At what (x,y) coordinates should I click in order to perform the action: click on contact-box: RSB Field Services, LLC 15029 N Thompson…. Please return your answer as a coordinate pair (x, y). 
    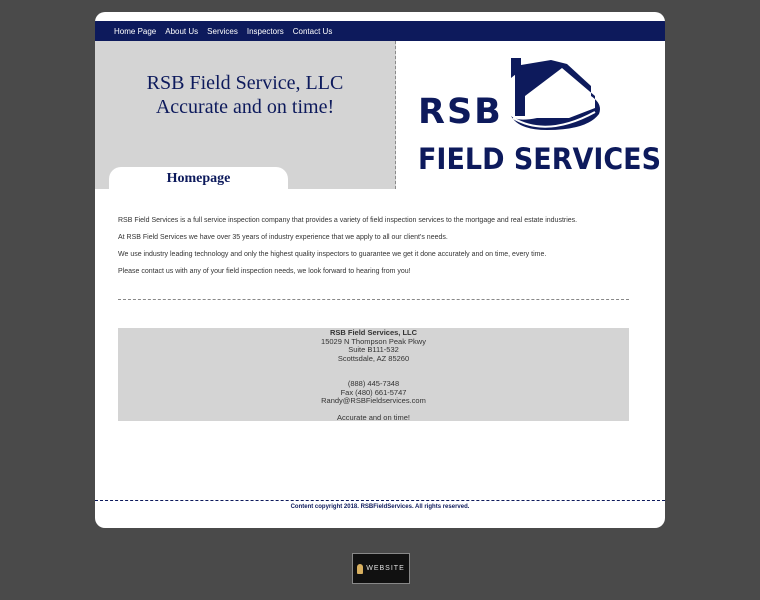
    Looking at the image, I should click on (373, 374).